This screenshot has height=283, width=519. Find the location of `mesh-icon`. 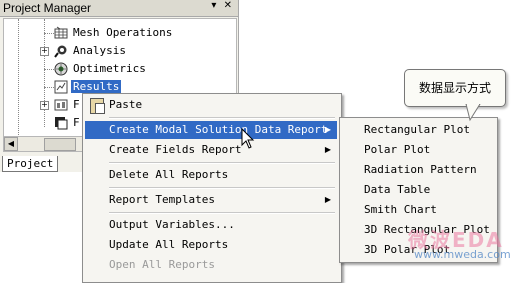

mesh-icon is located at coordinates (61, 33).